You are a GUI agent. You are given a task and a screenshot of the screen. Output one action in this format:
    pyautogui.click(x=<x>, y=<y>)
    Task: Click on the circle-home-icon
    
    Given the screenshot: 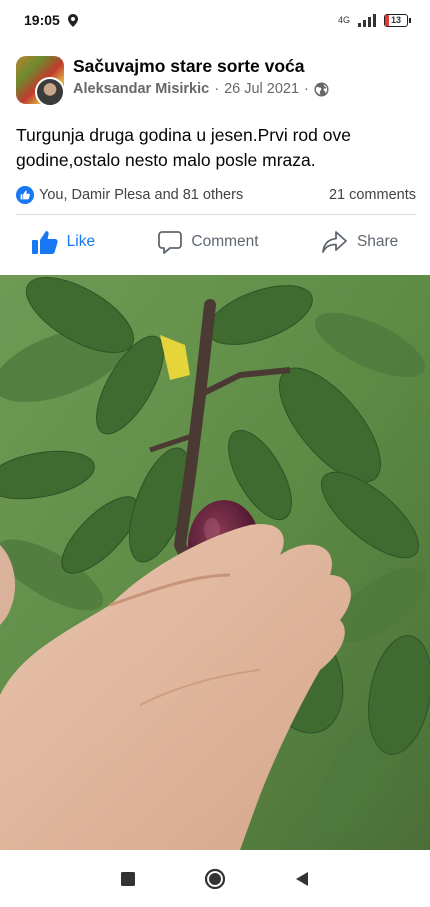 What is the action you would take?
    pyautogui.click(x=215, y=879)
    